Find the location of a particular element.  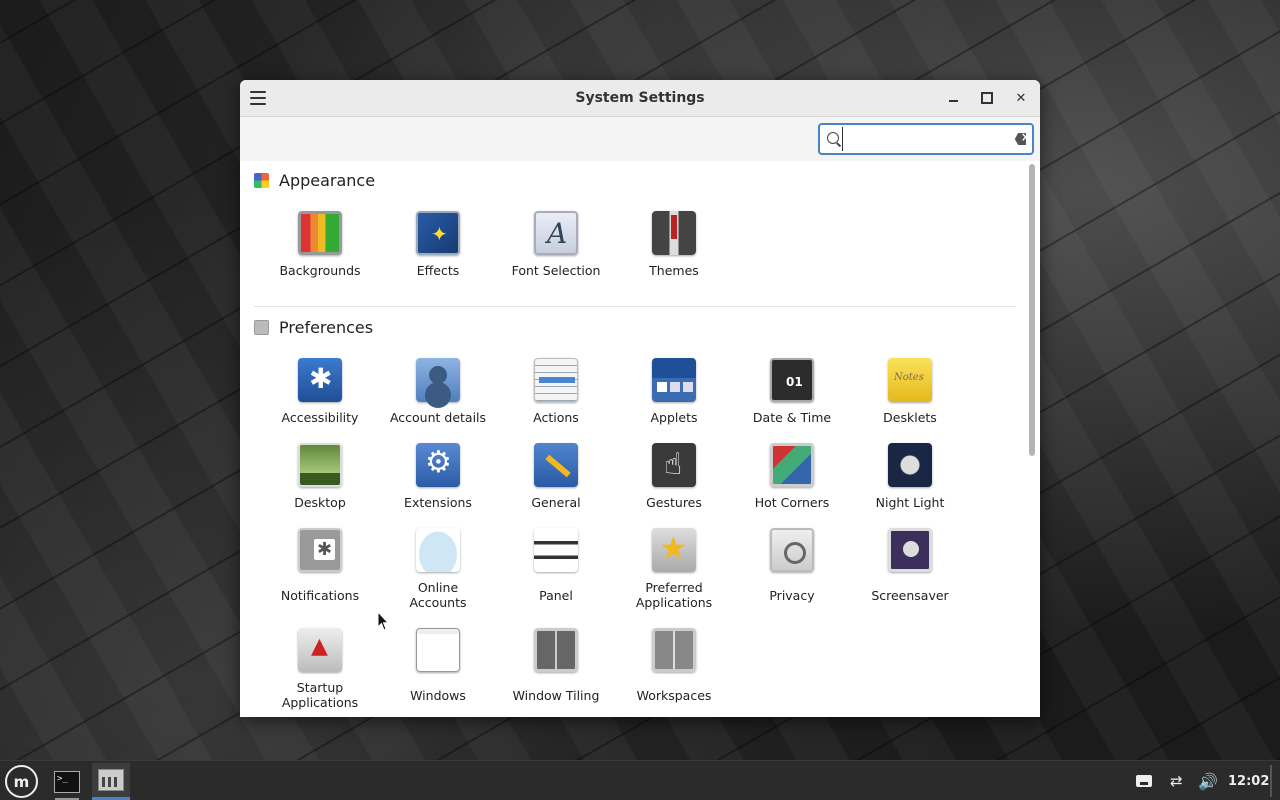

taskbar: m >_ ⇄ 🔊 12:02 is located at coordinates (640, 780).